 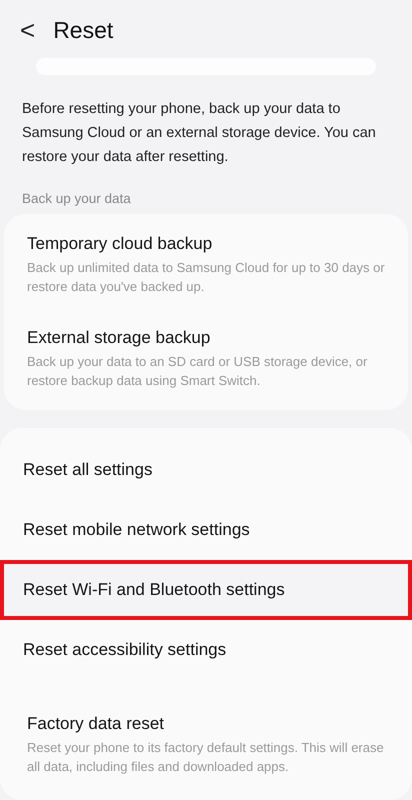 I want to click on item-description: Back up unlimited data to Samsung Cloud for up to 30 days or restore data you've backed up., so click(x=206, y=277).